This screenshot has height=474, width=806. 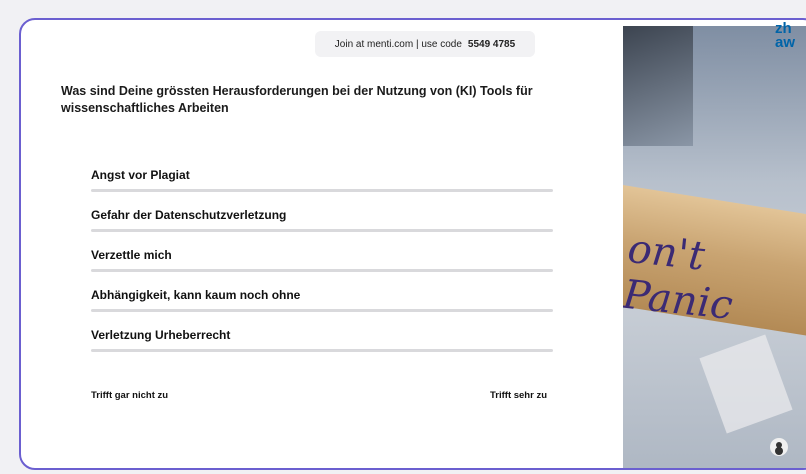 What do you see at coordinates (679, 277) in the screenshot?
I see `photo-text: on't Panic` at bounding box center [679, 277].